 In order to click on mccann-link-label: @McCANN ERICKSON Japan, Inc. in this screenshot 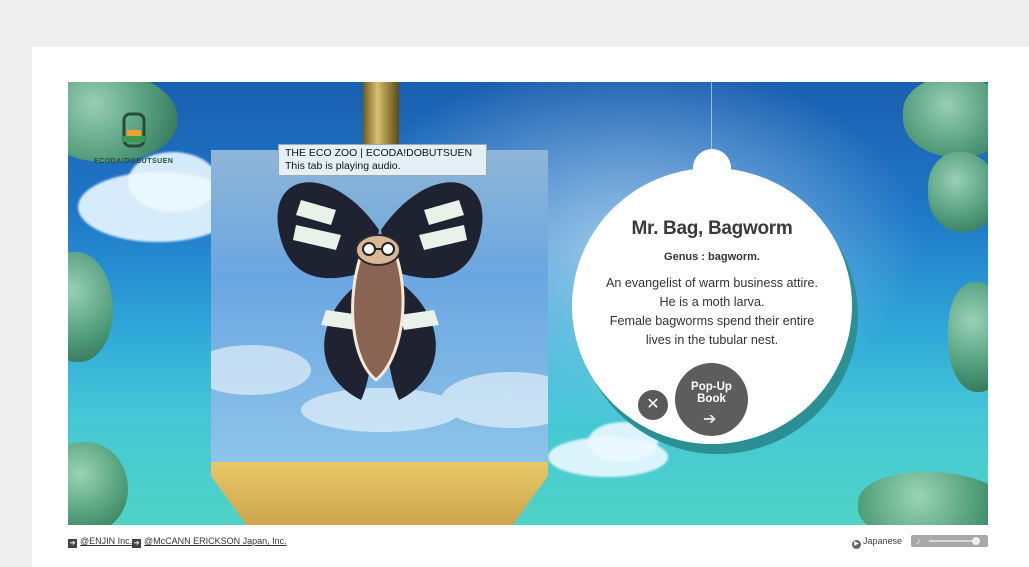, I will do `click(215, 541)`.